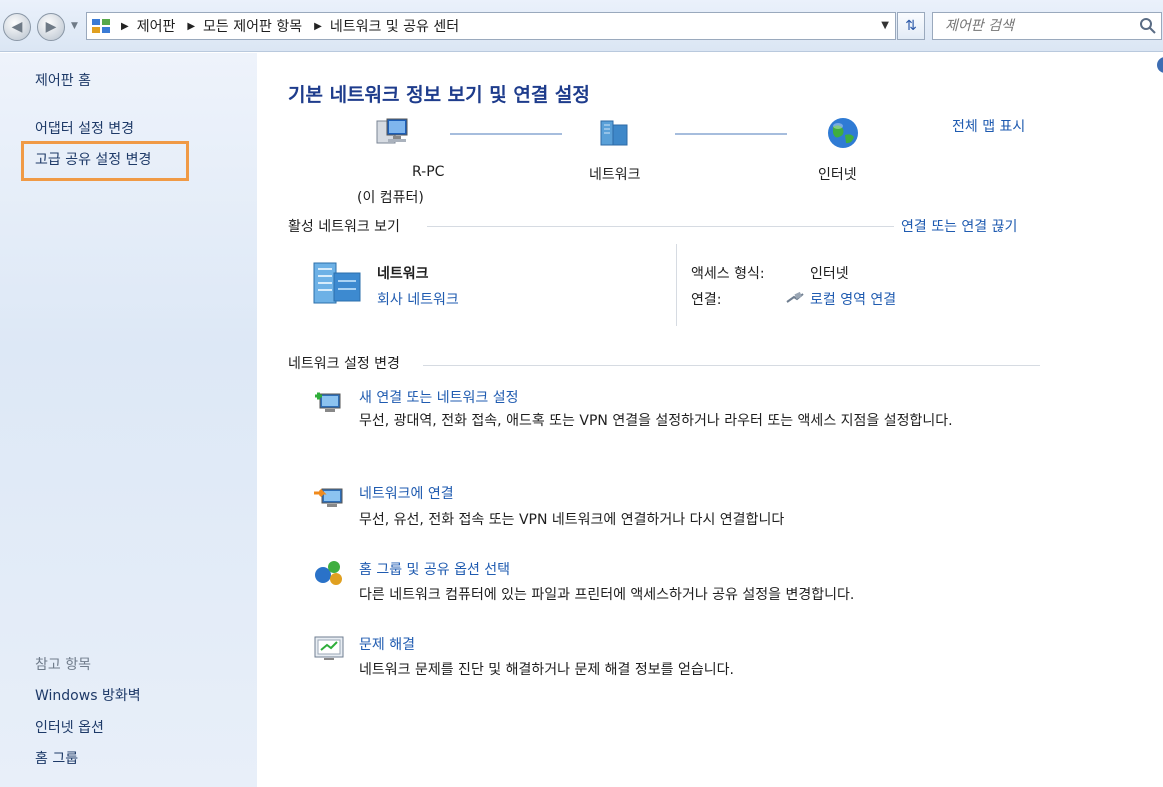  What do you see at coordinates (56, 758) in the screenshot?
I see `sidebar-item-homegroup: 홈 그룹` at bounding box center [56, 758].